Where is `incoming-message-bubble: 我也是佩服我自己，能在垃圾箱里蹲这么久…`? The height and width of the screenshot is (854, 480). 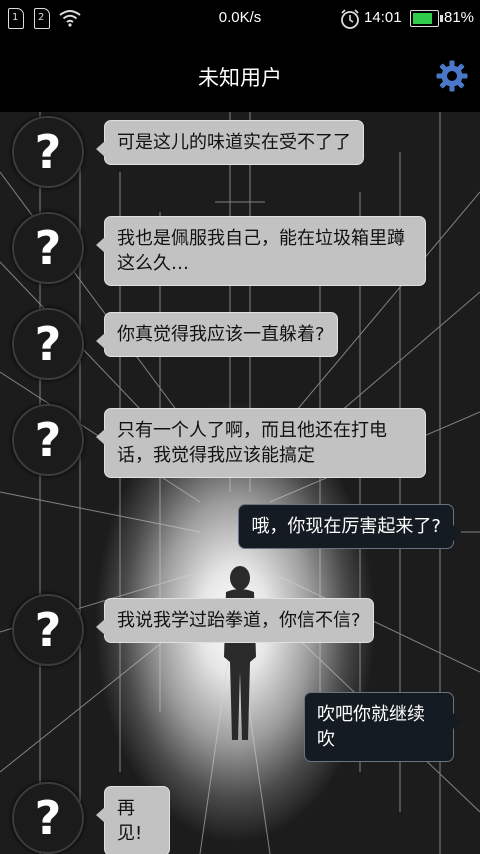 incoming-message-bubble: 我也是佩服我自己，能在垃圾箱里蹲这么久… is located at coordinates (261, 251).